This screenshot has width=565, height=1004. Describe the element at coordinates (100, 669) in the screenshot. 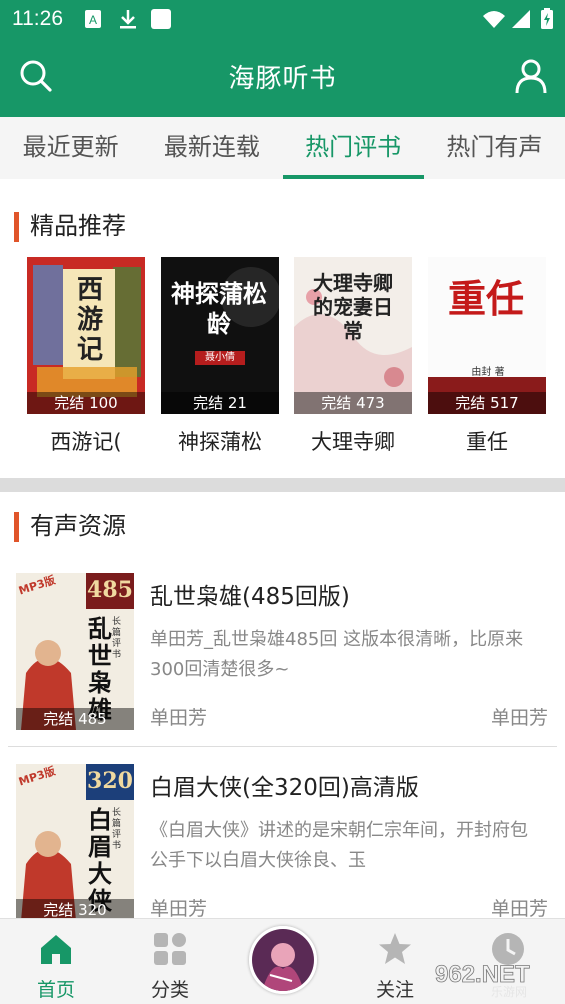

I see `cover-title: 乱世枭雄` at that location.